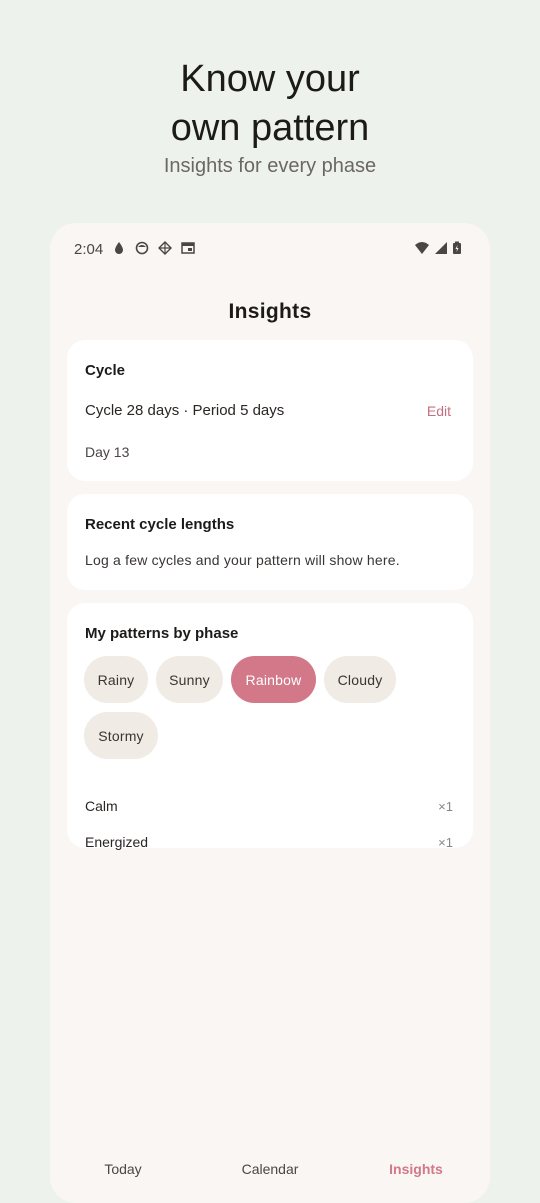  What do you see at coordinates (101, 806) in the screenshot?
I see `pattern-row-label: Calm` at bounding box center [101, 806].